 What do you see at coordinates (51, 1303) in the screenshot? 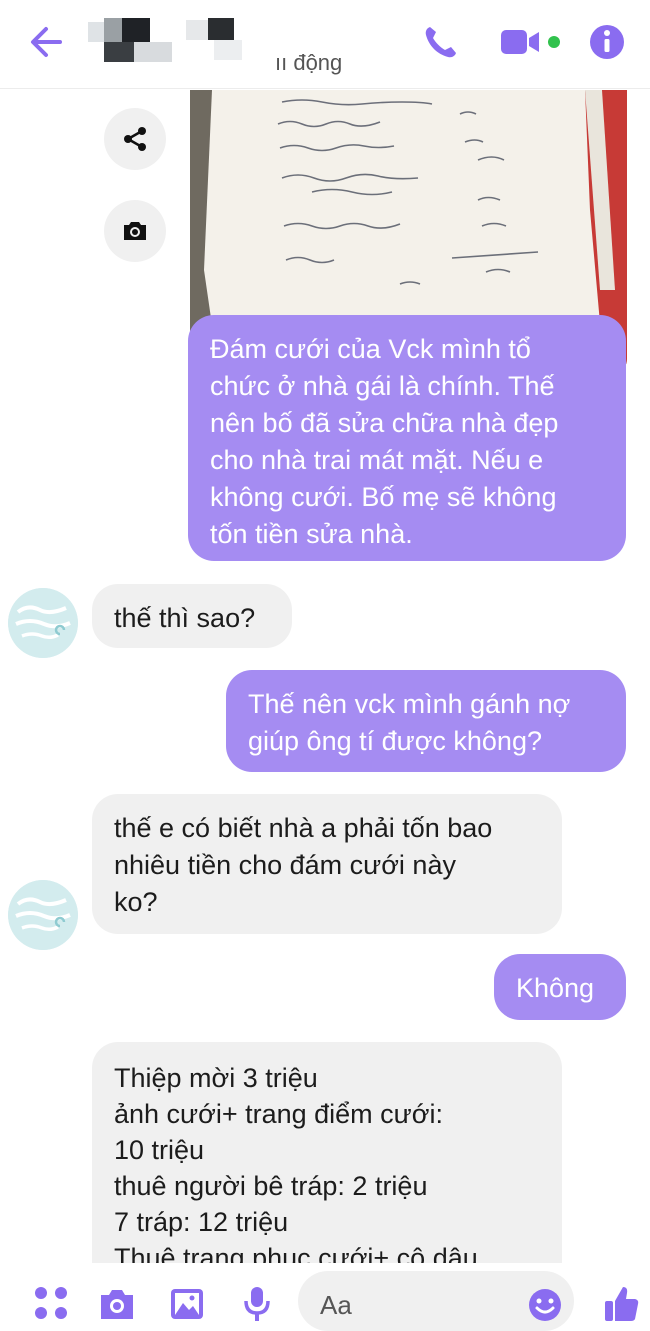
I see `four-dots-icon` at bounding box center [51, 1303].